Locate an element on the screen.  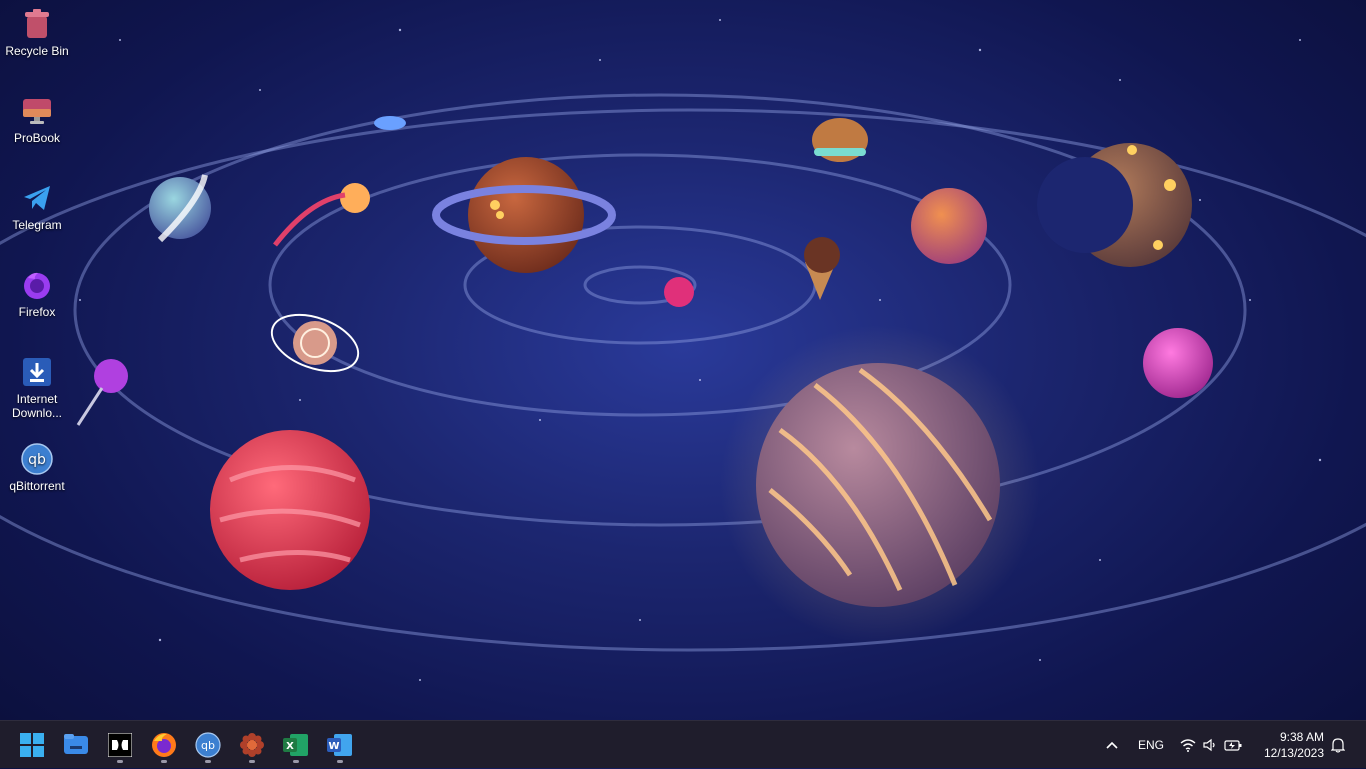
taskbar-qbittorrent: qb is located at coordinates (208, 745).